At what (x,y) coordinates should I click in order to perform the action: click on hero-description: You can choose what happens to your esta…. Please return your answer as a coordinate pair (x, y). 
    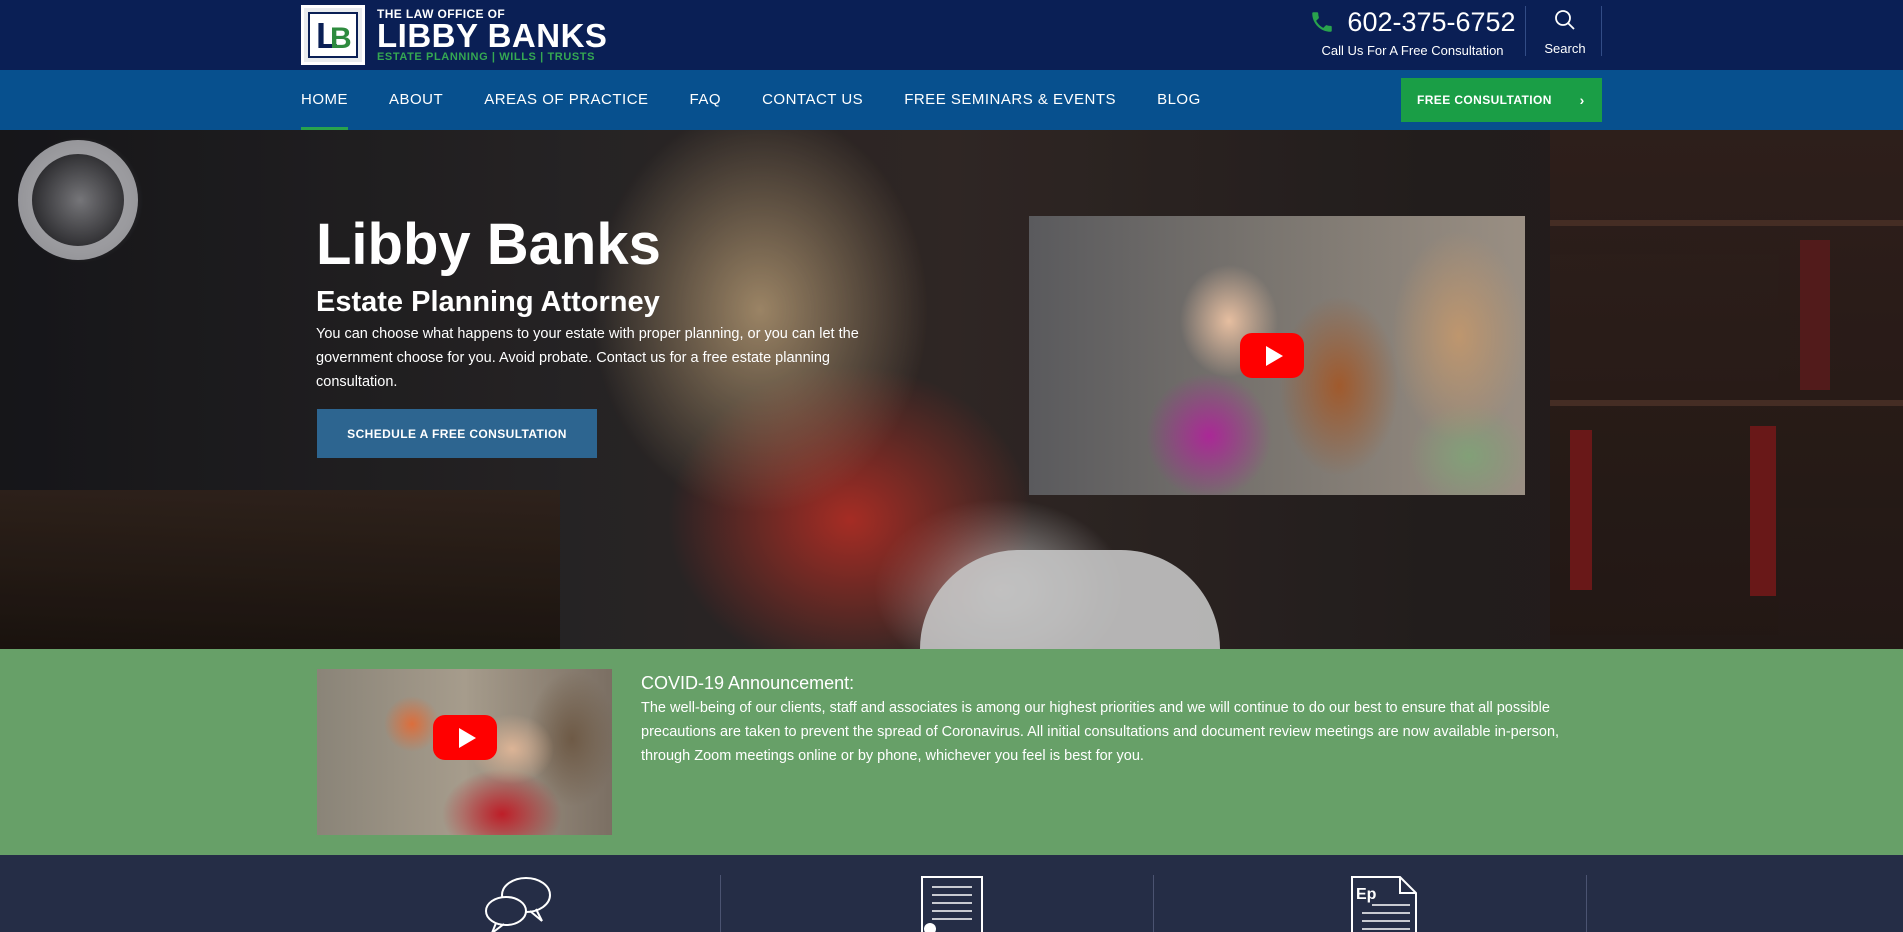
    Looking at the image, I should click on (587, 358).